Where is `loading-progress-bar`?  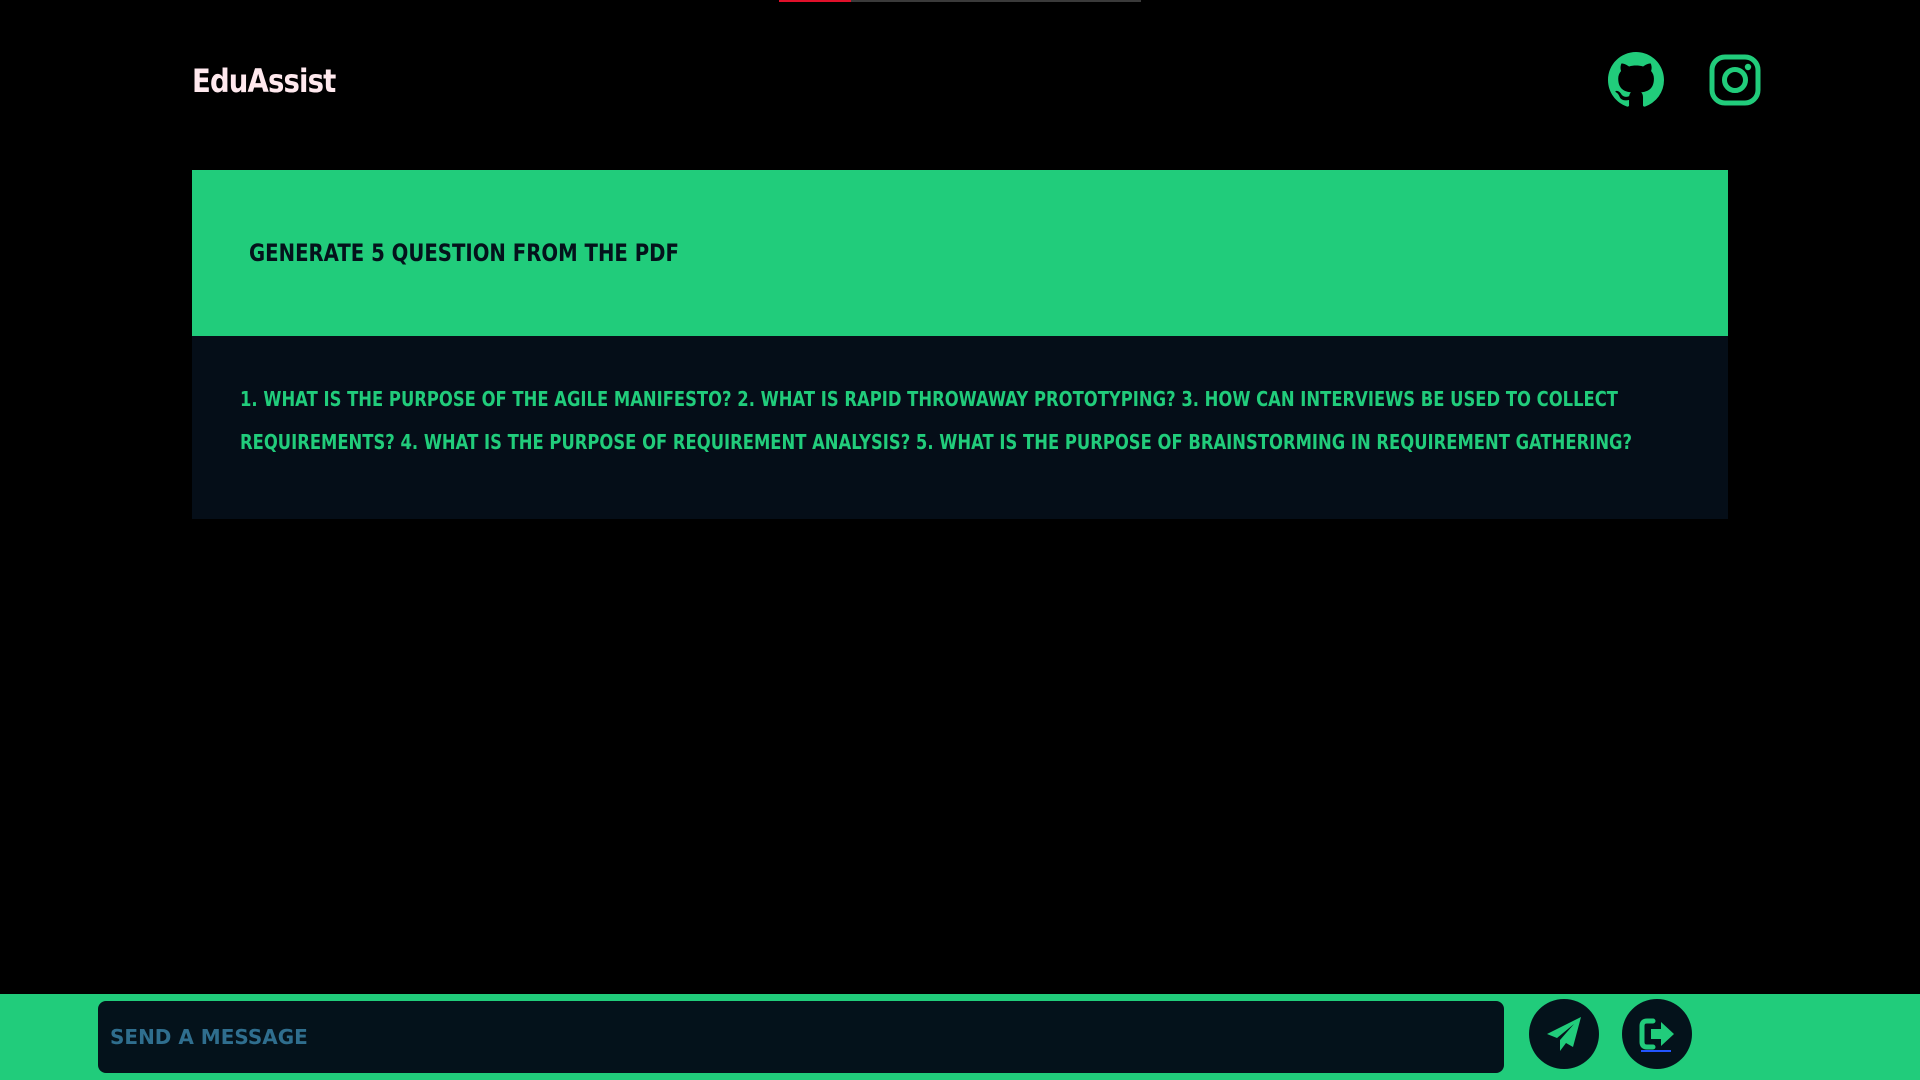
loading-progress-bar is located at coordinates (960, 1).